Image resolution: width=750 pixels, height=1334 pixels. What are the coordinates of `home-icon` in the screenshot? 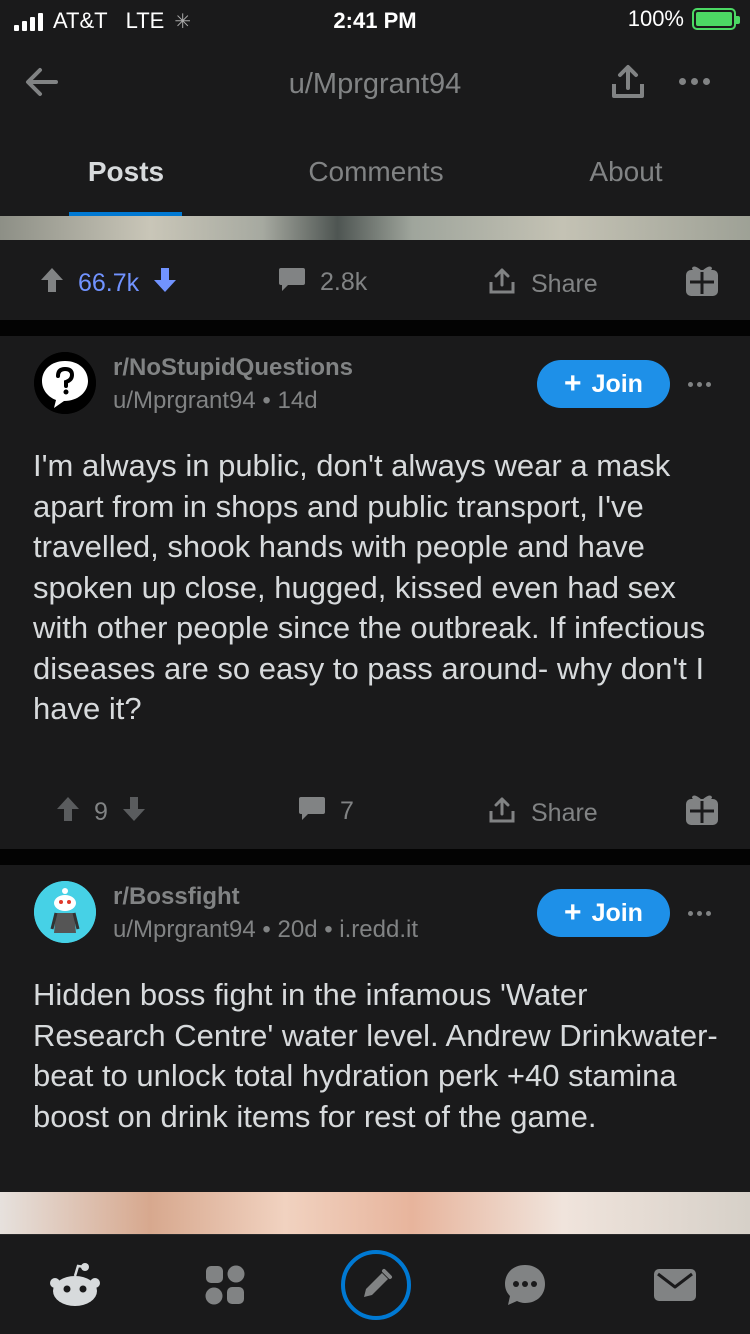 It's located at (75, 1285).